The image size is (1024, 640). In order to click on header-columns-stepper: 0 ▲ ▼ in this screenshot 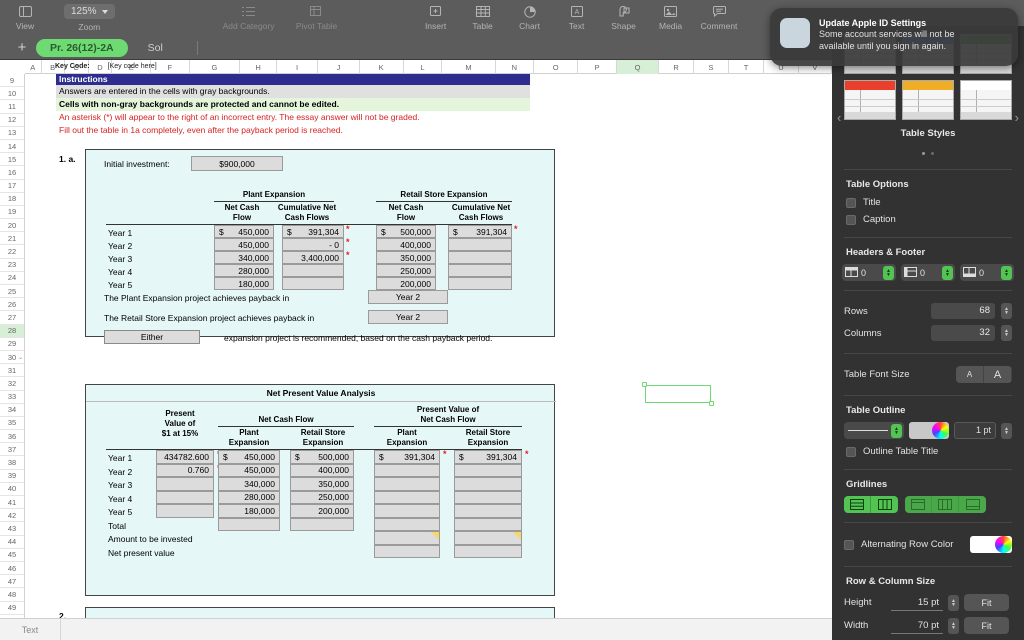, I will do `click(928, 272)`.